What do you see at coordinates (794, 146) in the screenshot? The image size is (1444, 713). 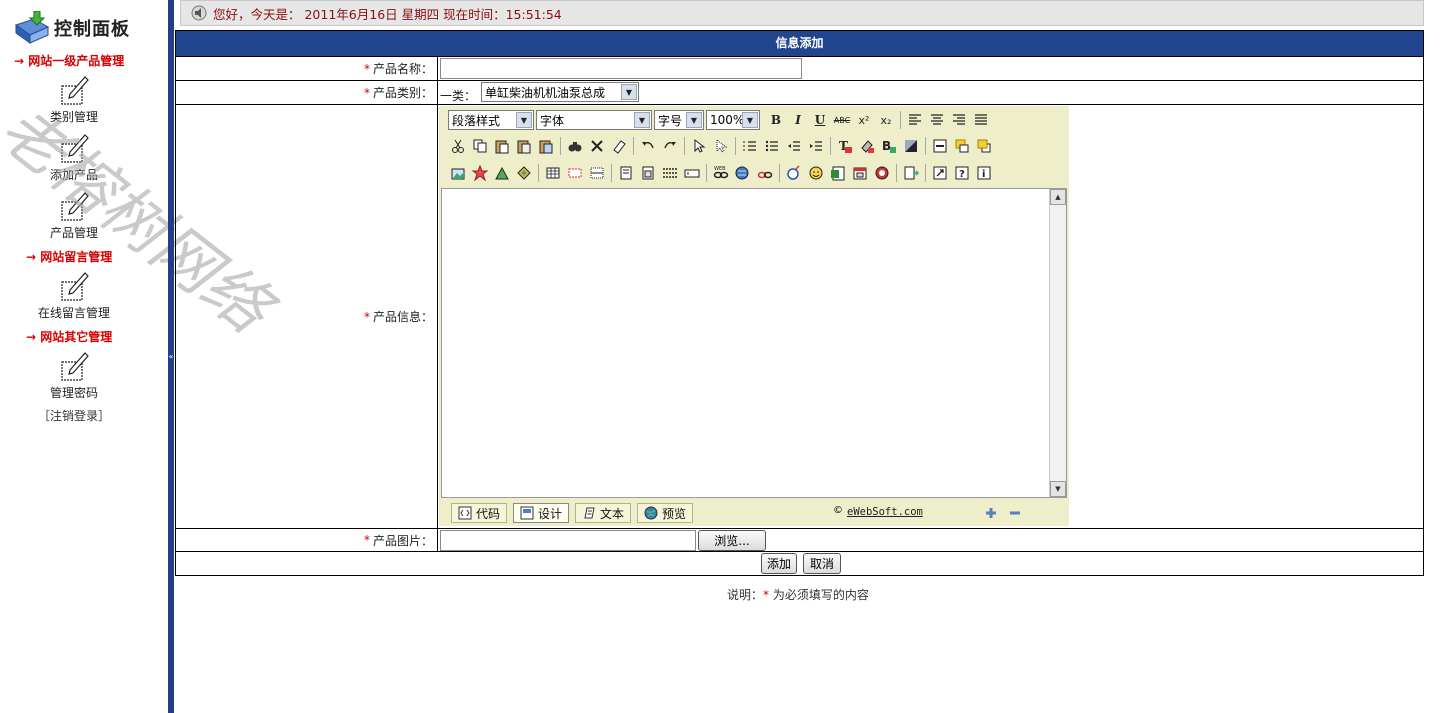 I see `outdent-icon` at bounding box center [794, 146].